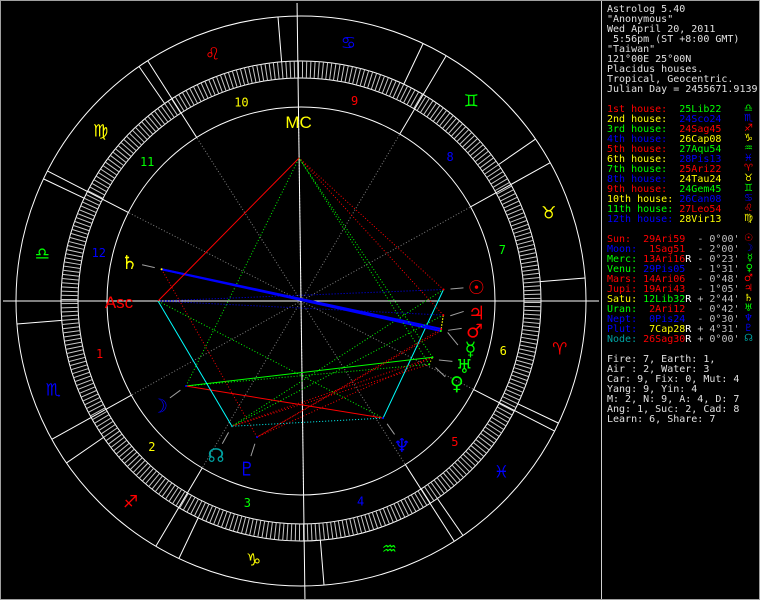  Describe the element at coordinates (402, 446) in the screenshot. I see `planet-nept-icon: ♆` at that location.